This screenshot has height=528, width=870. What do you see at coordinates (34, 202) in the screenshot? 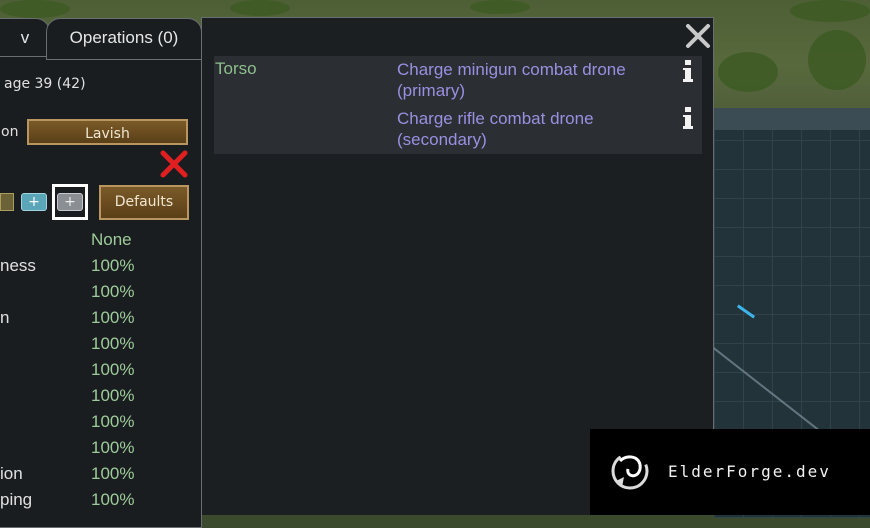
I see `add-medicine-button: +` at bounding box center [34, 202].